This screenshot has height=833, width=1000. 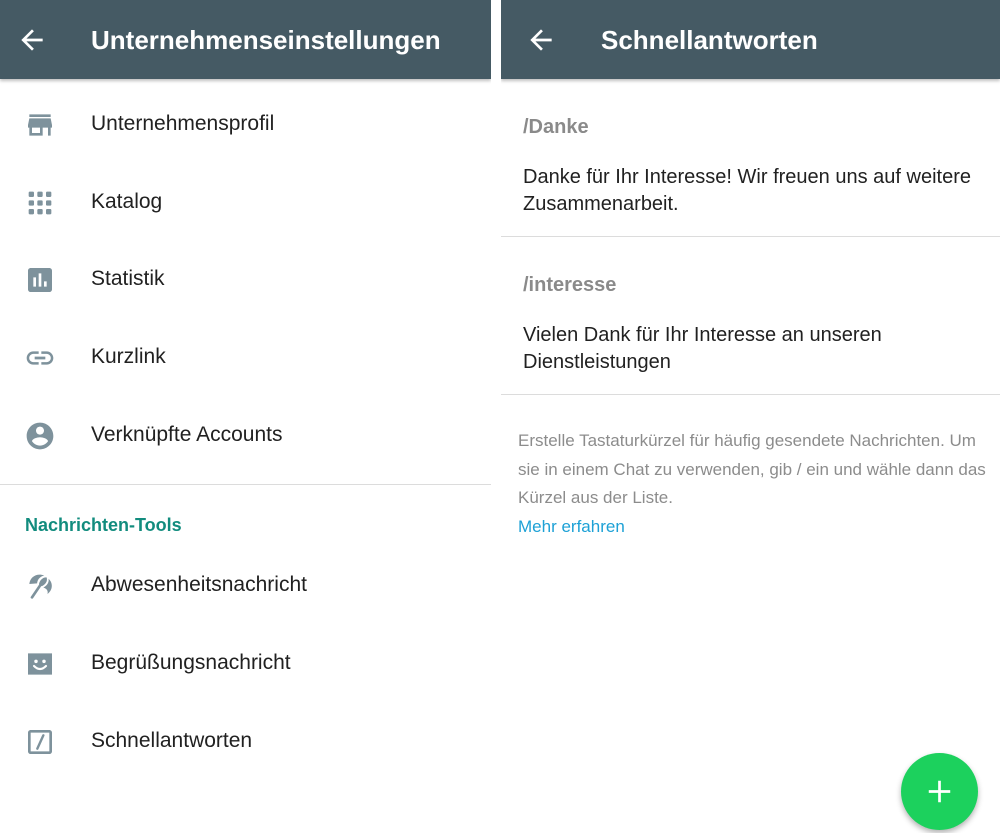 I want to click on section-divider, so click(x=245, y=484).